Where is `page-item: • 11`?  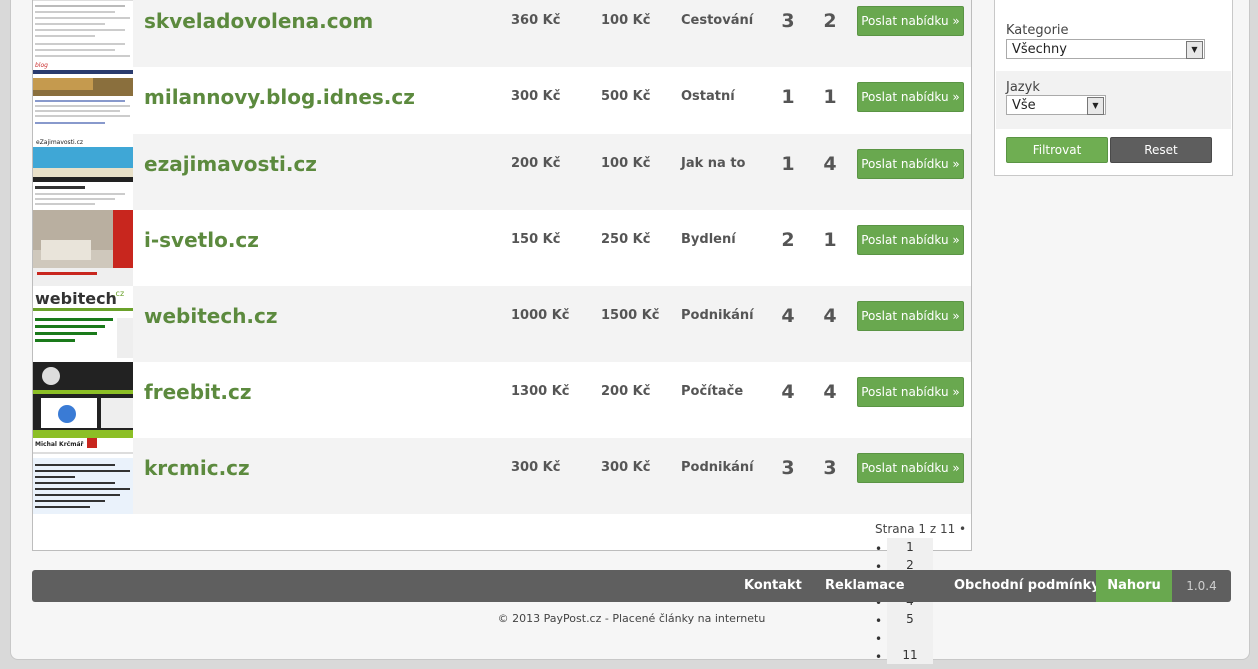 page-item: • 11 is located at coordinates (908, 655).